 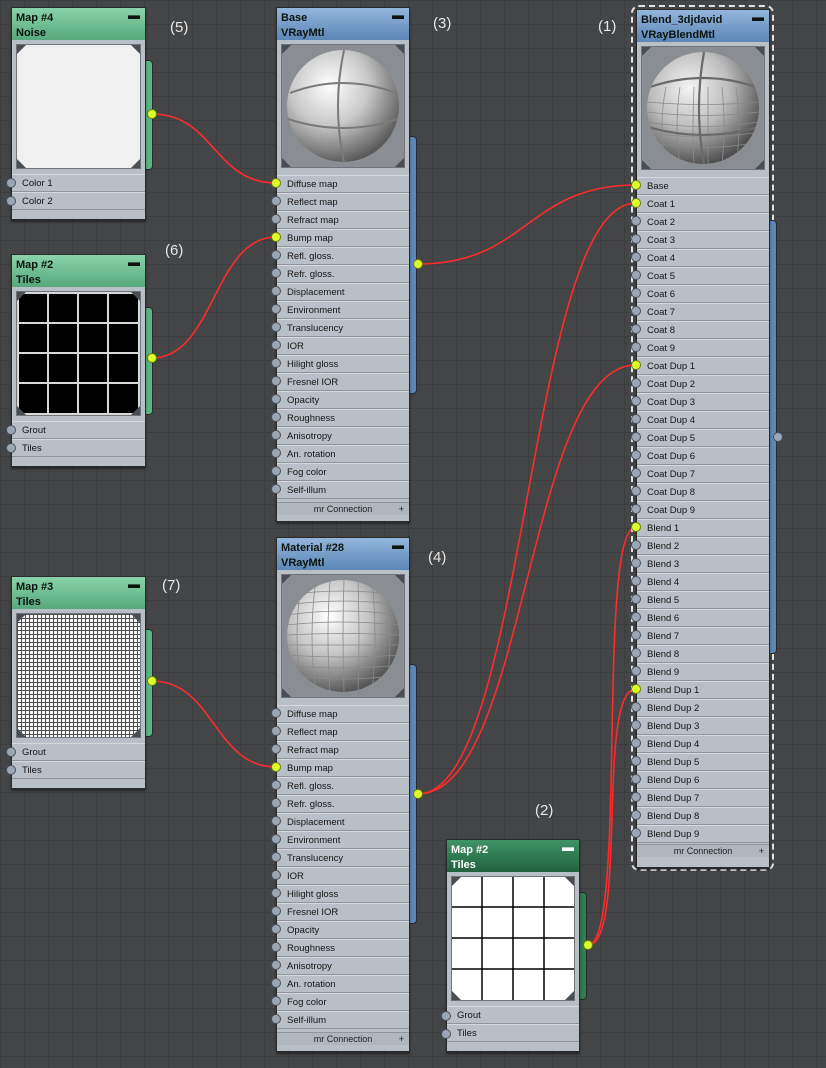 I want to click on node-header: Map #4 Noise ▬, so click(x=78, y=24).